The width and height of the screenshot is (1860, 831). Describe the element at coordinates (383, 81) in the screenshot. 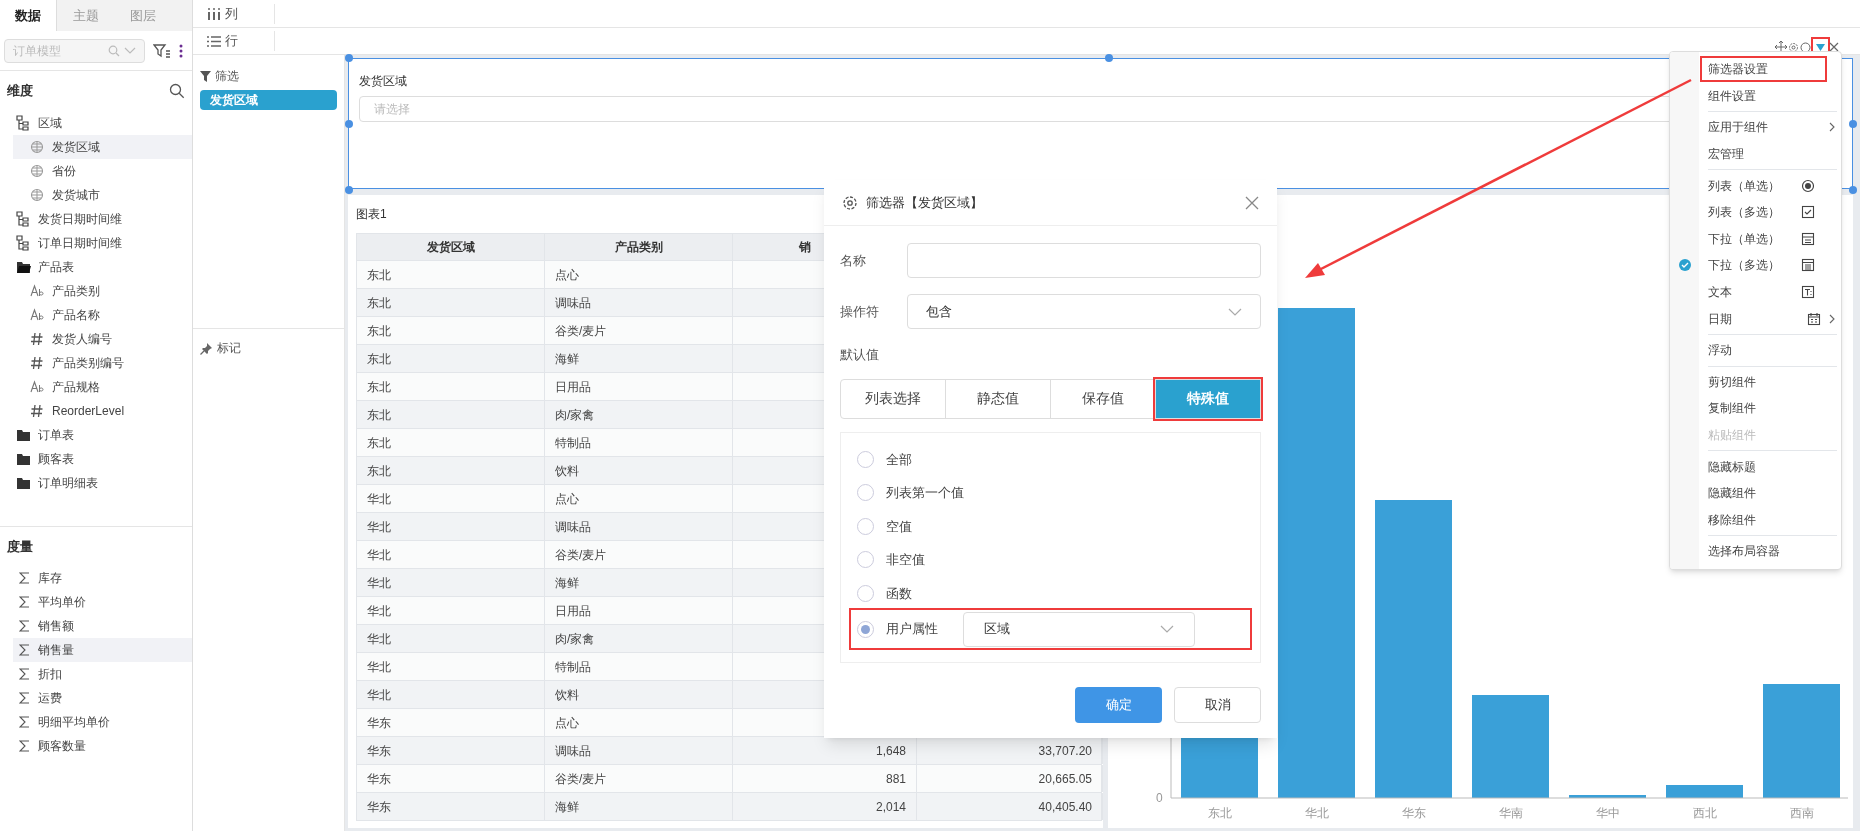

I see `field-label: 发货区域` at that location.